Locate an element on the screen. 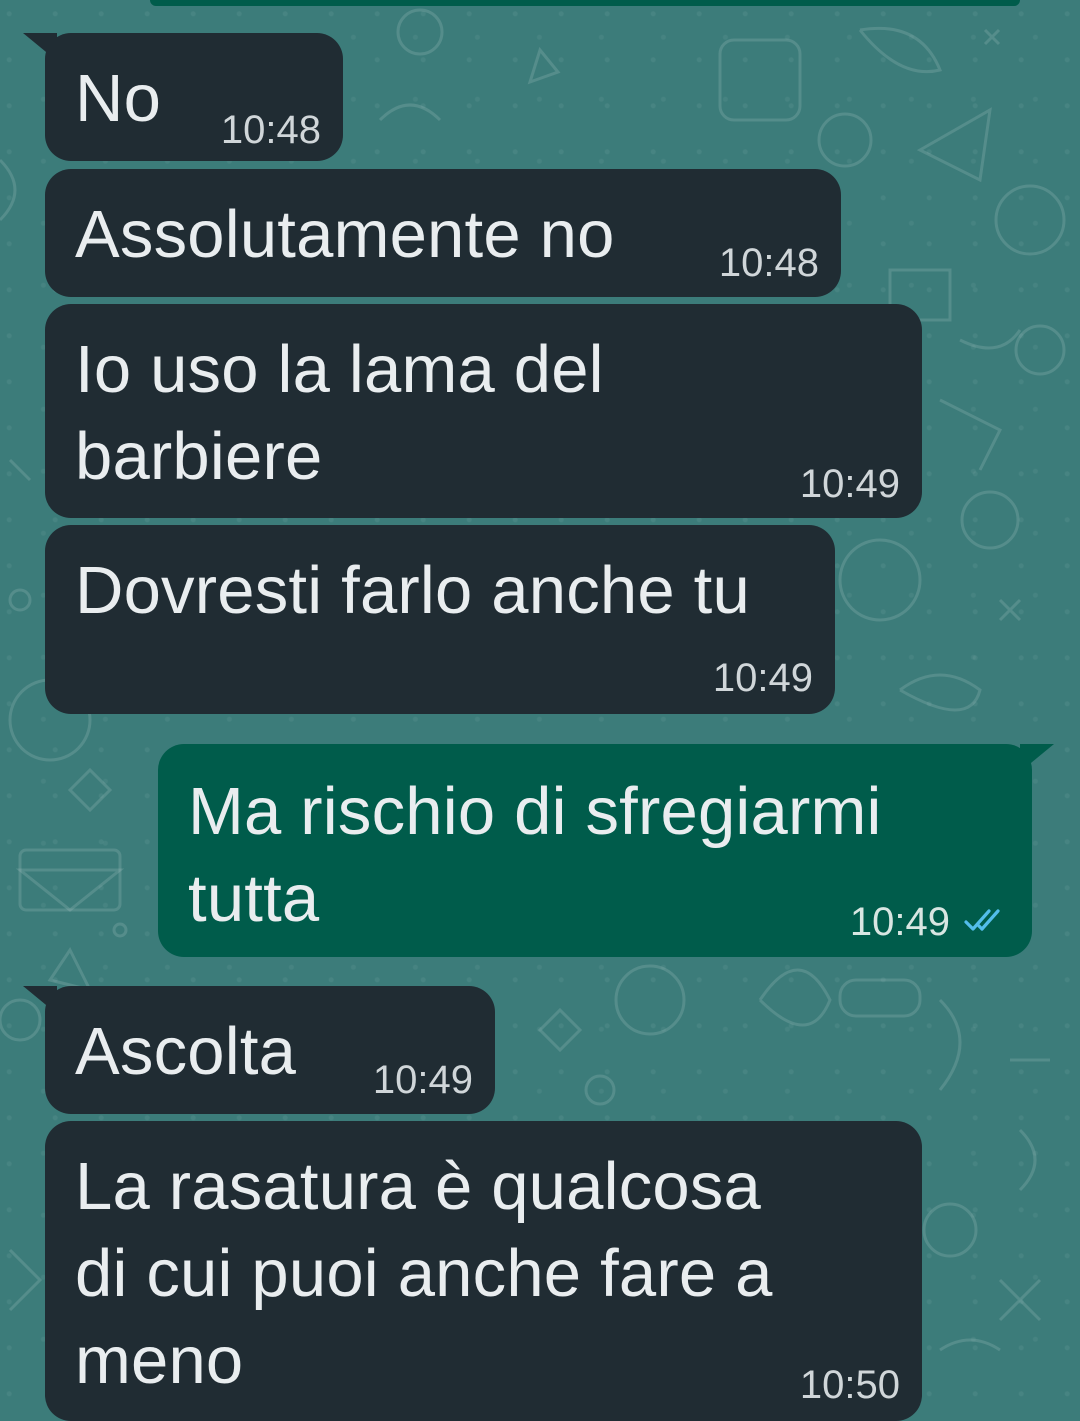  incoming-message-bubble: Ascolta 10:49 is located at coordinates (259, 1050).